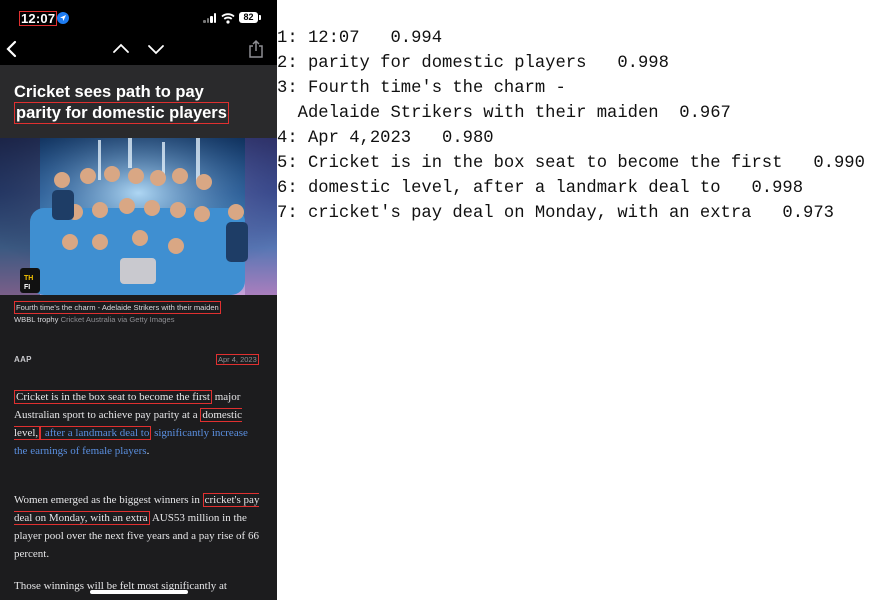 This screenshot has height=600, width=877. Describe the element at coordinates (421, 88) in the screenshot. I see `ocr-result-line: 3: Fourth time's the charm -` at that location.